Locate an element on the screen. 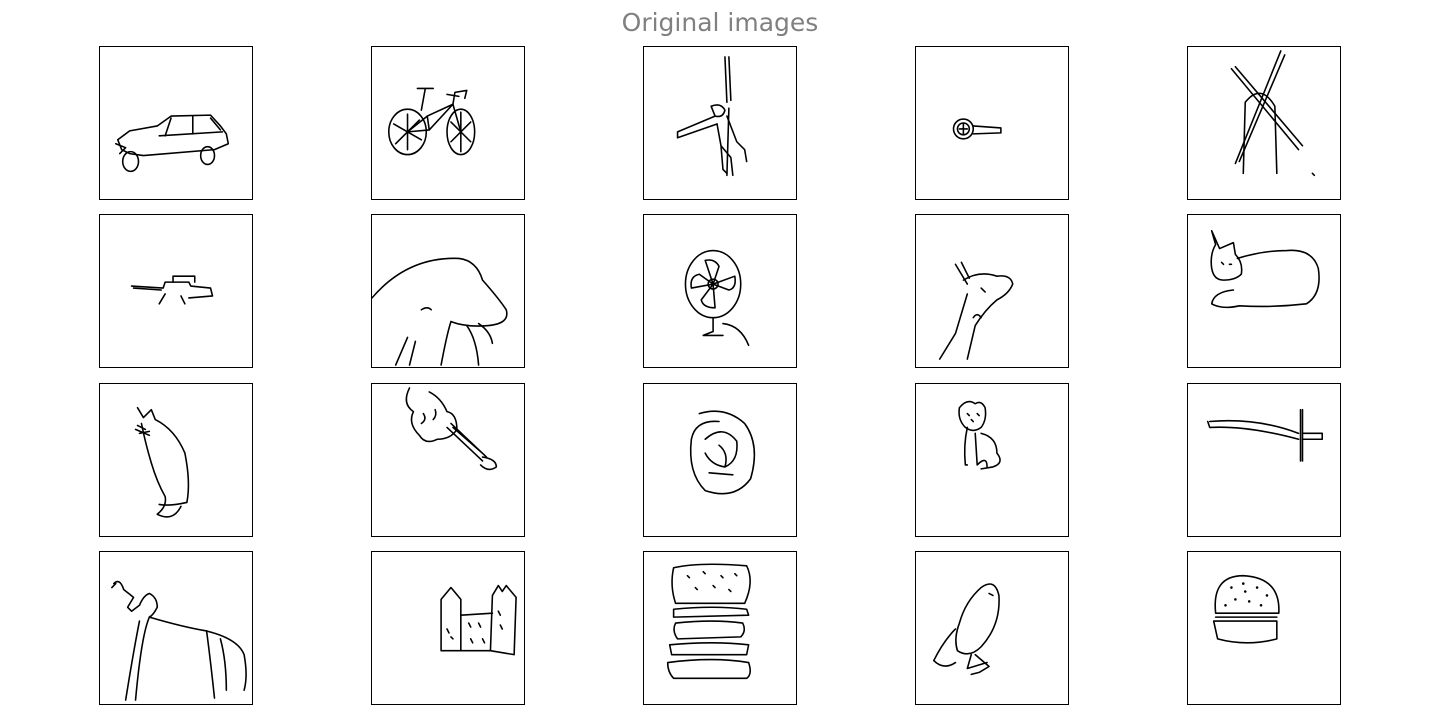 The height and width of the screenshot is (720, 1440). panel-sword is located at coordinates (1264, 460).